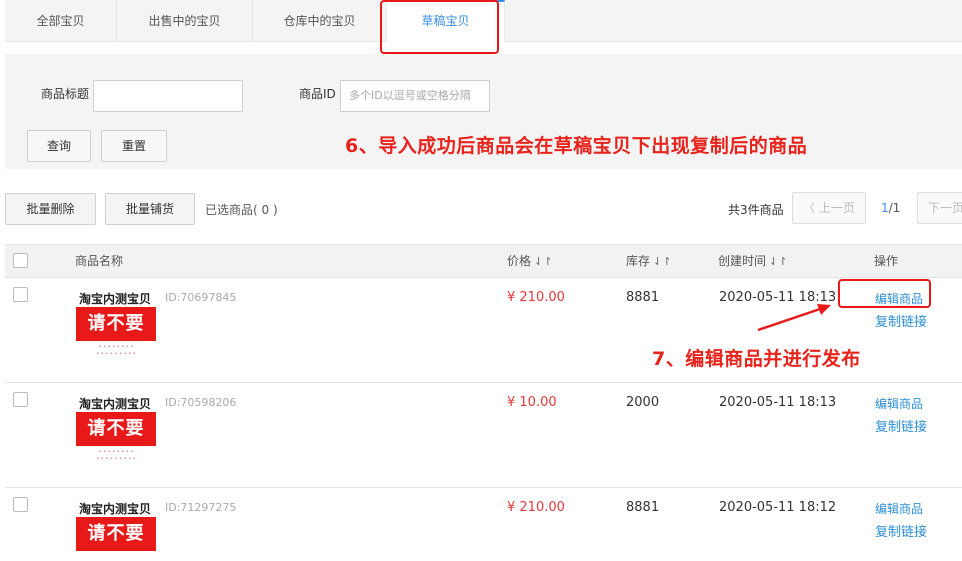  I want to click on query-button: 查询, so click(59, 146).